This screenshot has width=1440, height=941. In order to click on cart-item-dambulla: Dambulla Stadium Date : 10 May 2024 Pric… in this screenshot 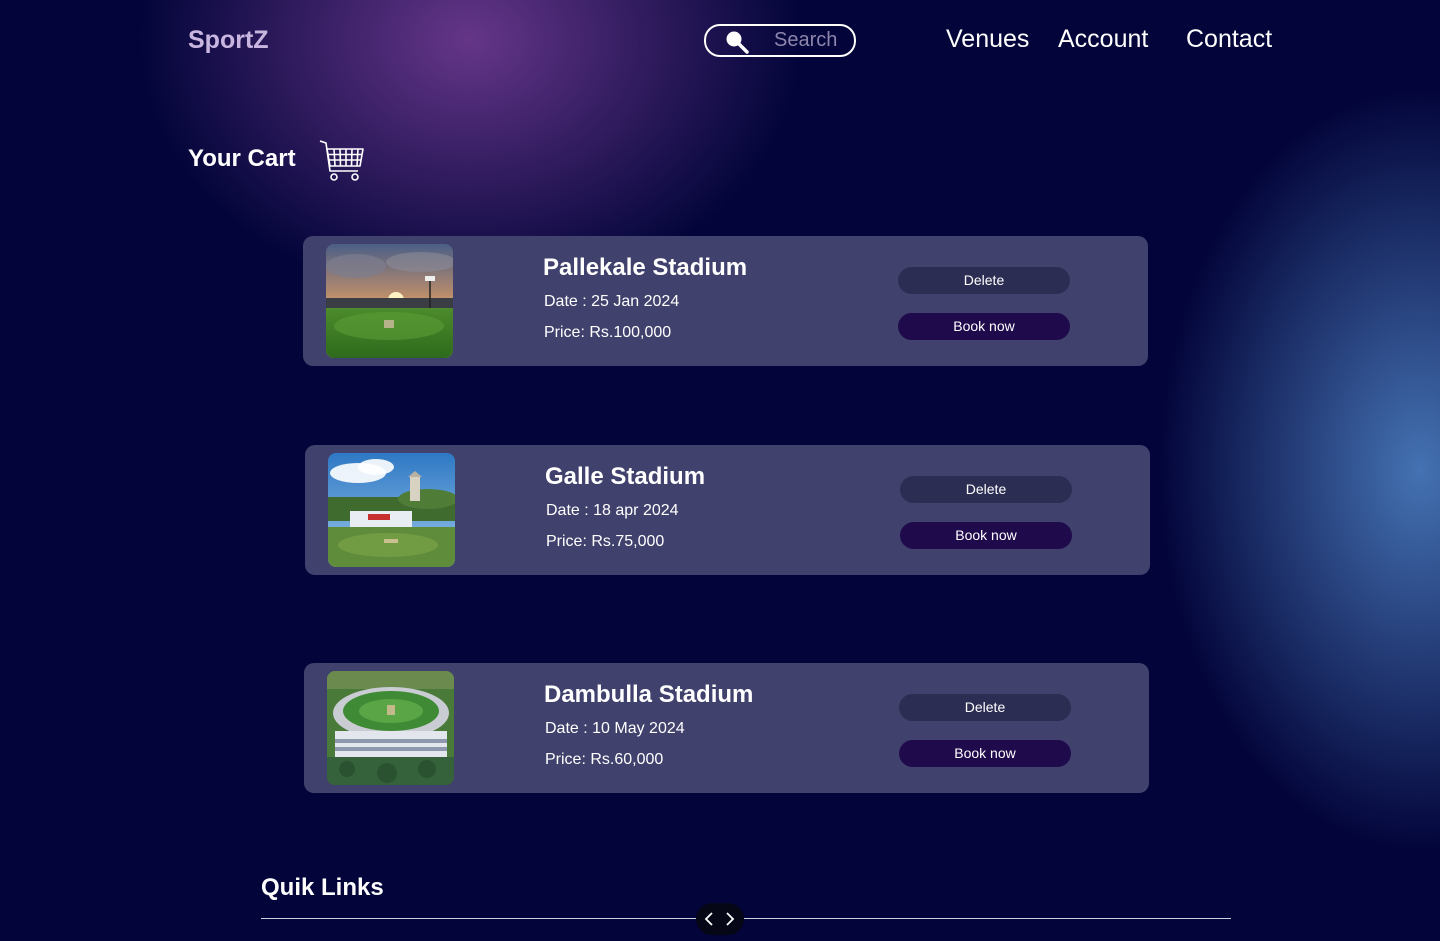, I will do `click(726, 728)`.